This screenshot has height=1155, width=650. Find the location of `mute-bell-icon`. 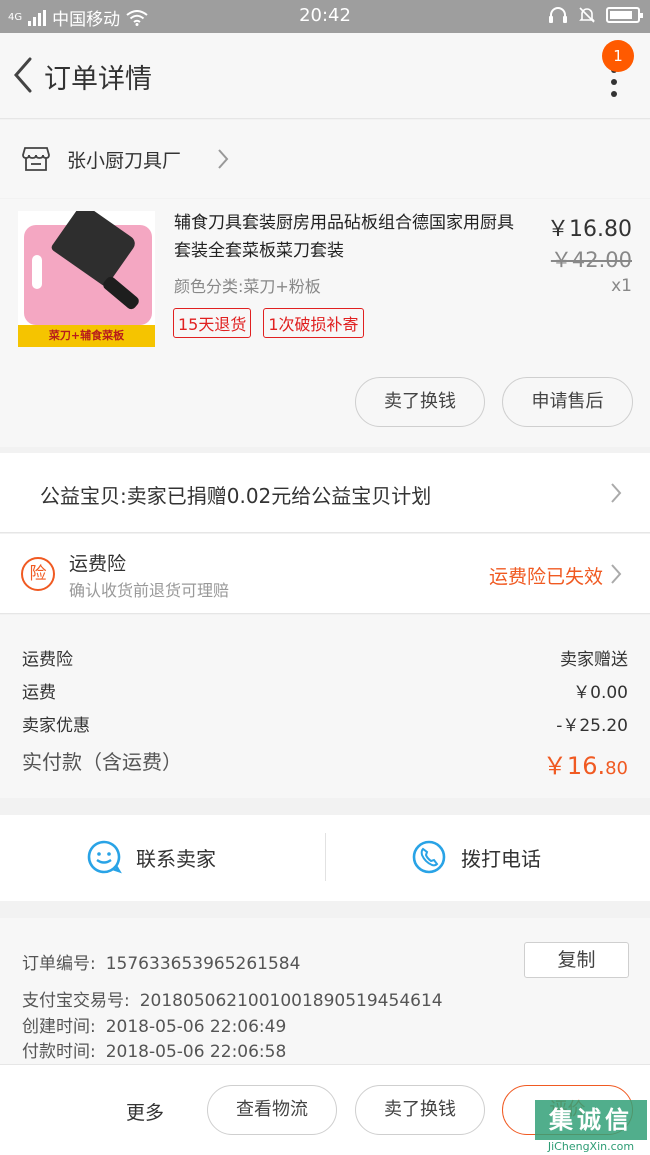

mute-bell-icon is located at coordinates (587, 15).